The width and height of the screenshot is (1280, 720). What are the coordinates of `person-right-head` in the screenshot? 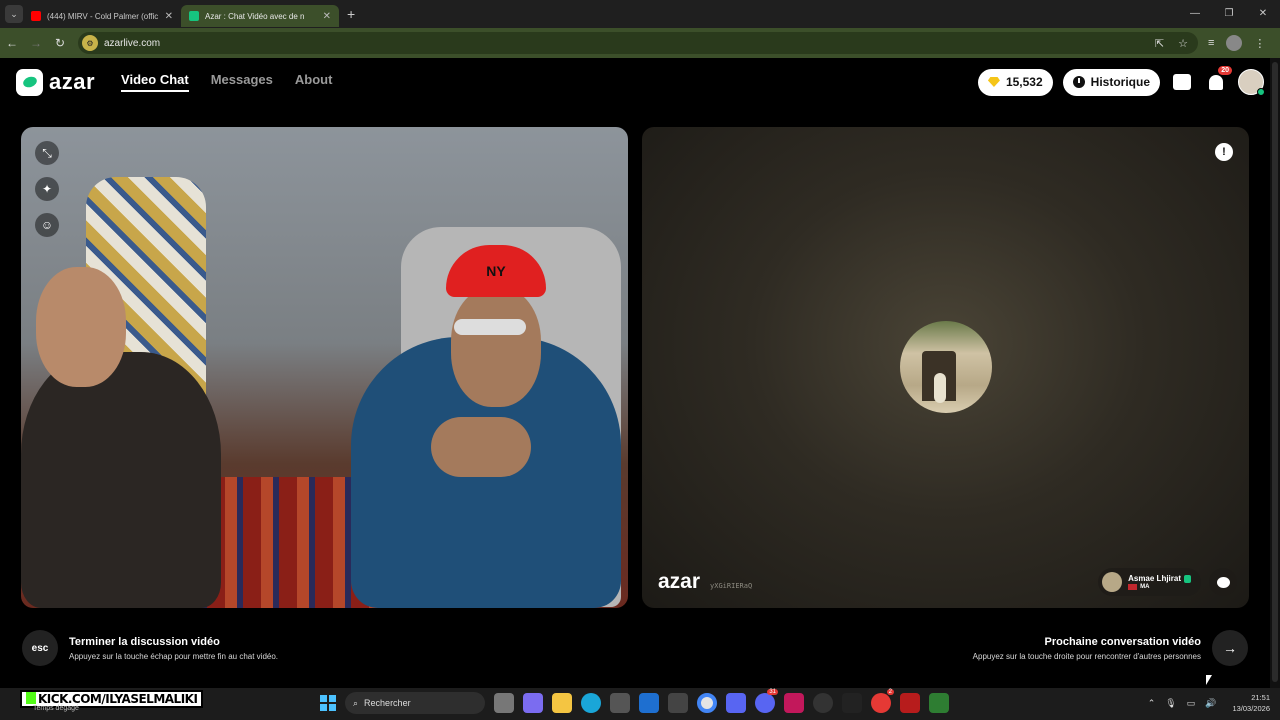 It's located at (496, 347).